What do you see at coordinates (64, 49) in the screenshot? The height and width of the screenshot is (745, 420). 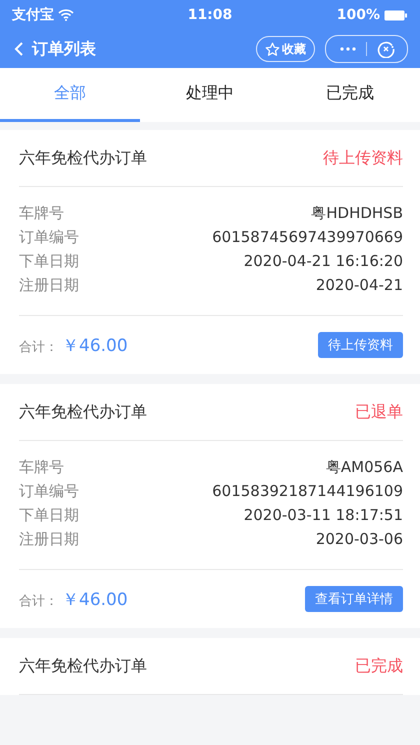 I see `page-title: 订单列表` at bounding box center [64, 49].